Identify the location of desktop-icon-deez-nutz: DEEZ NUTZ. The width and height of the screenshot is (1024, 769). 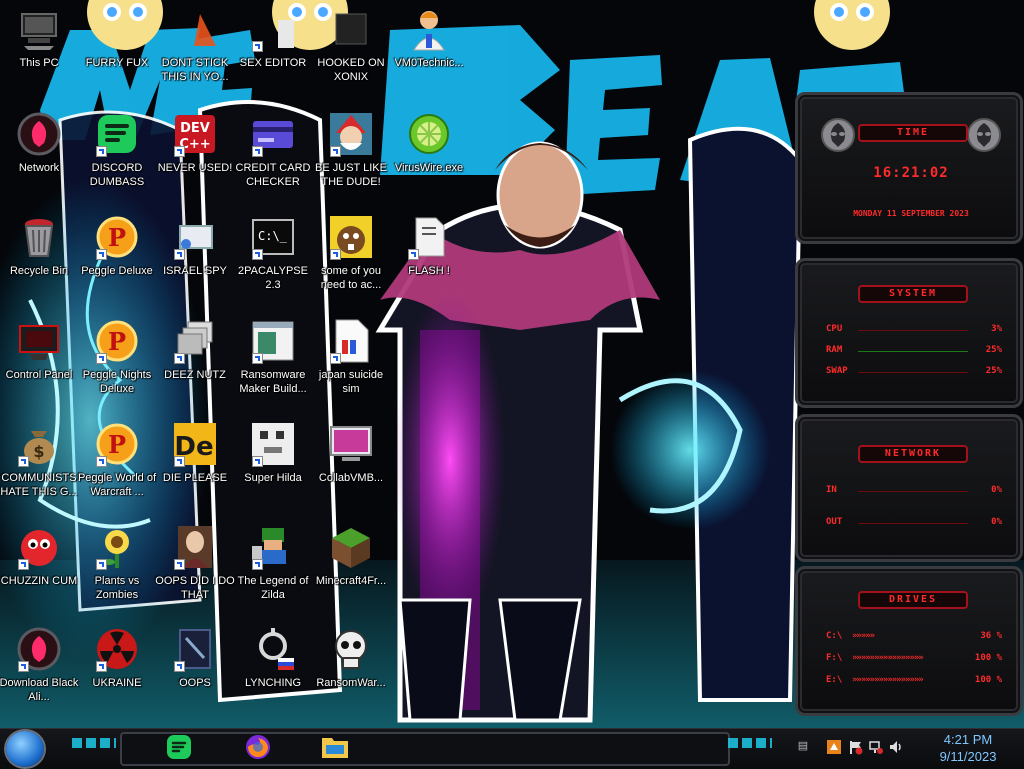
(195, 361).